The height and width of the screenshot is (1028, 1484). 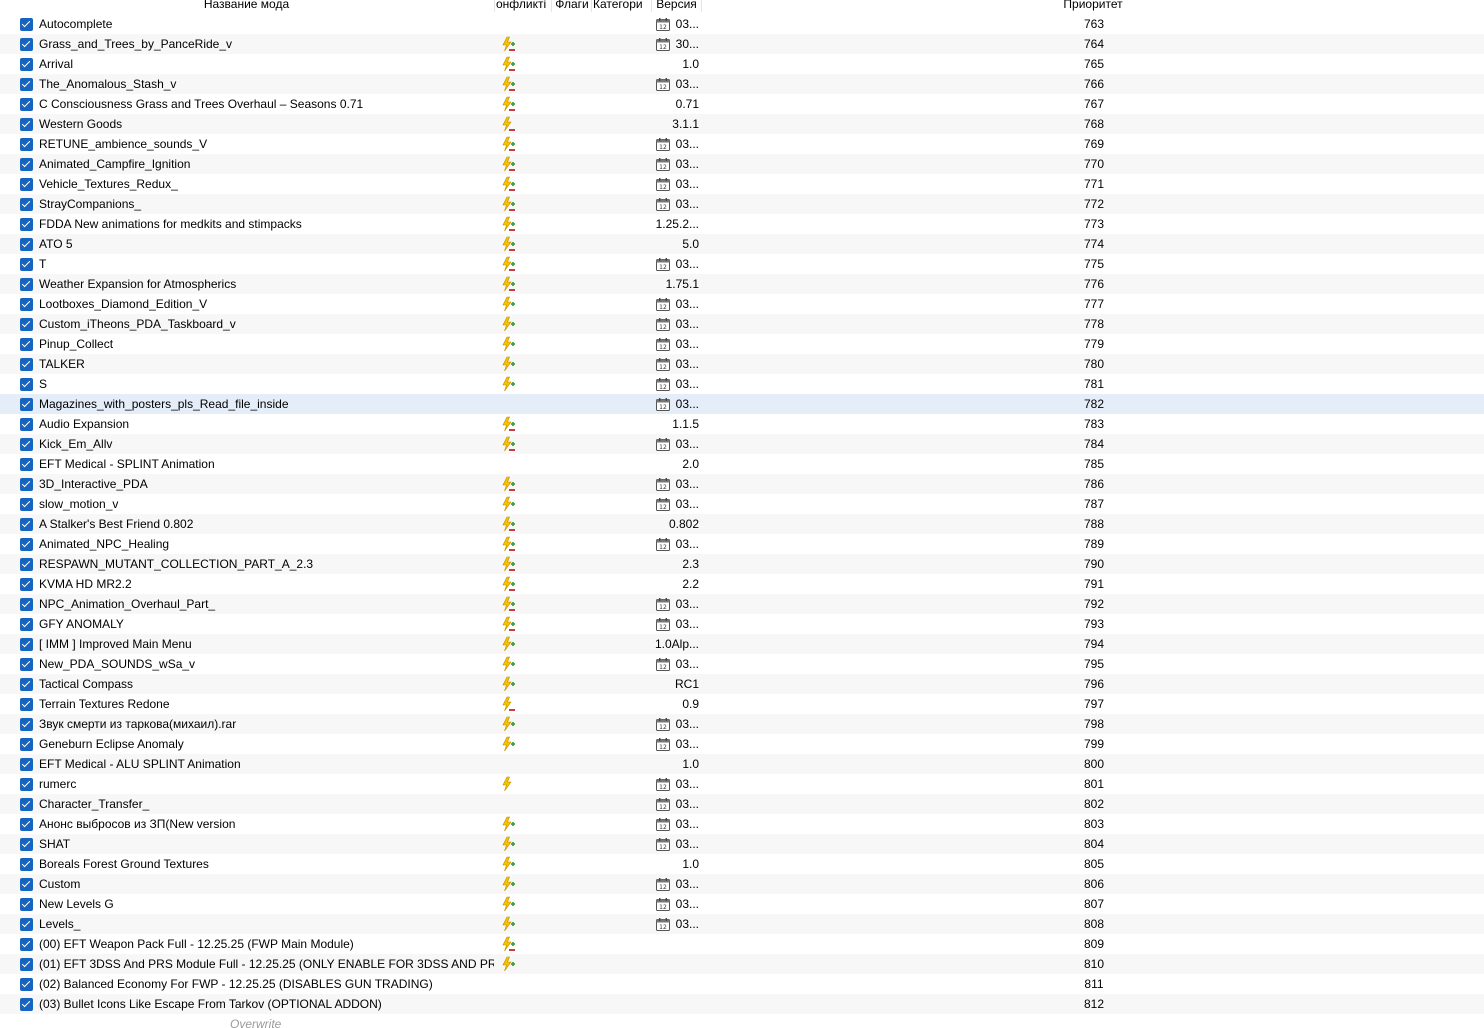 I want to click on mod-row: Geneburn Eclipse Anomaly 12 03... 799, so click(x=742, y=744).